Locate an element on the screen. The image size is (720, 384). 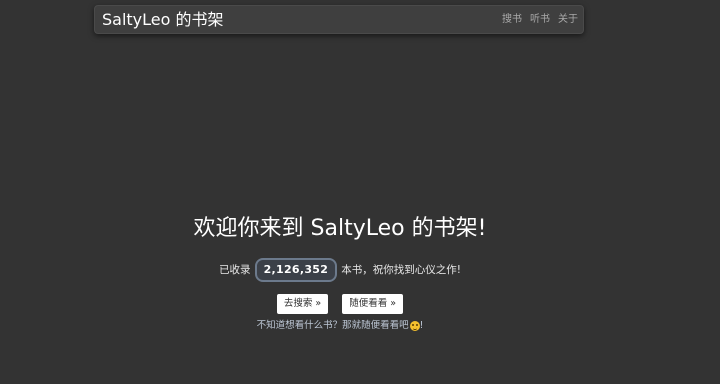
hint-end: ! is located at coordinates (421, 325).